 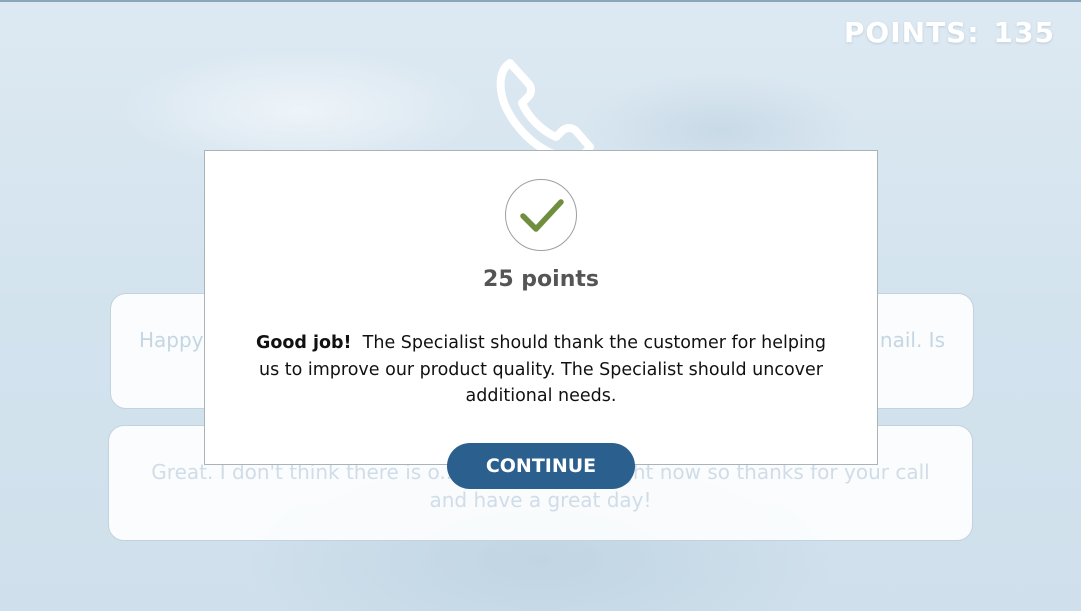 I want to click on points-counter: POINTS: 135, so click(x=949, y=32).